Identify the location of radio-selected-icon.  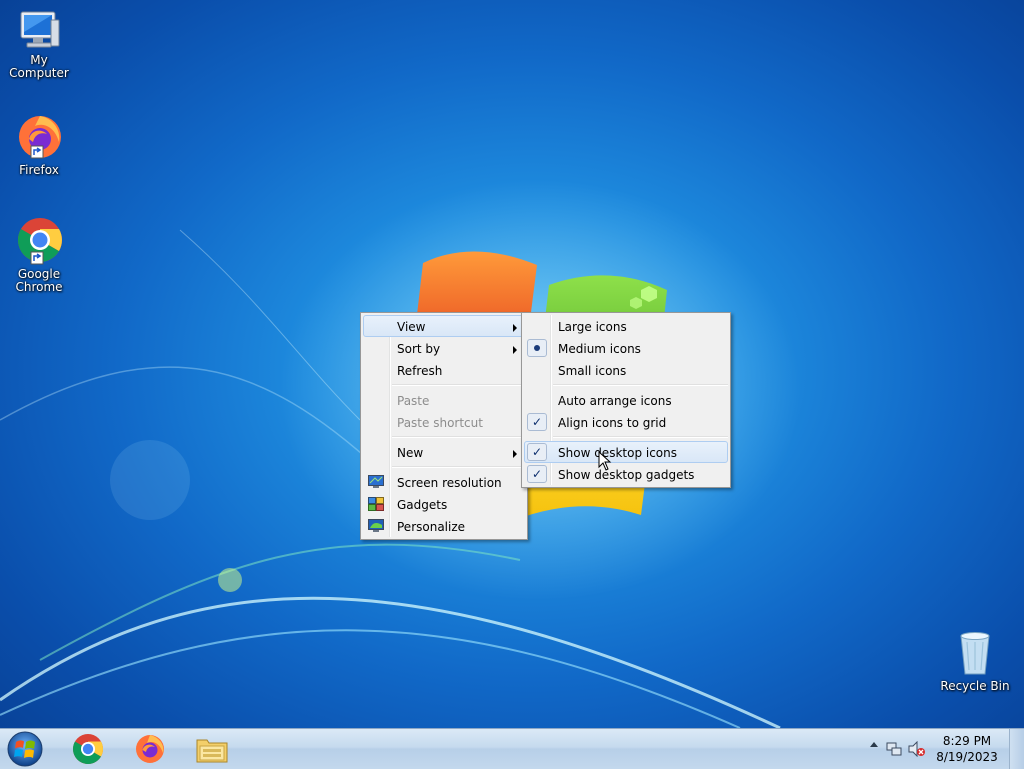
(537, 348).